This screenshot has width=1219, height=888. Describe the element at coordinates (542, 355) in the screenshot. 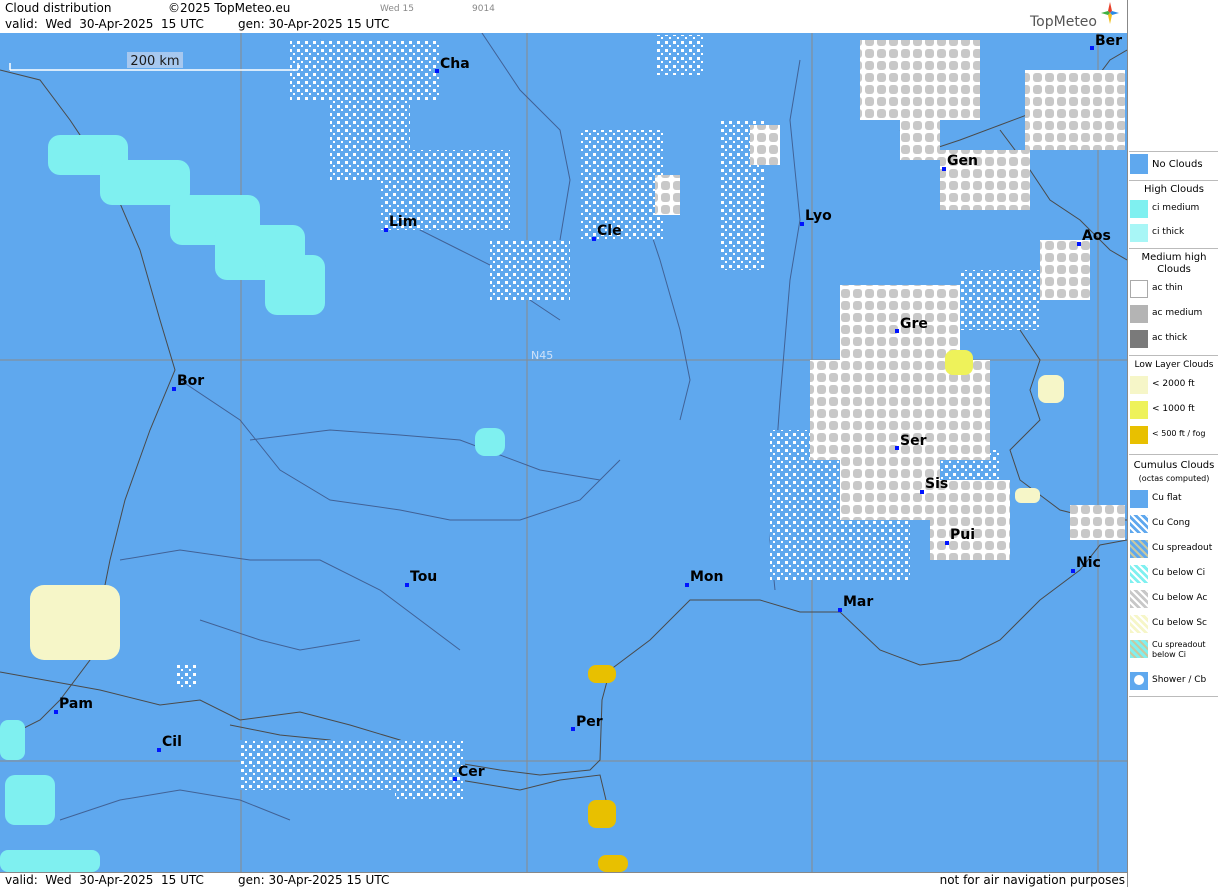

I see `latitude-label: N45` at that location.